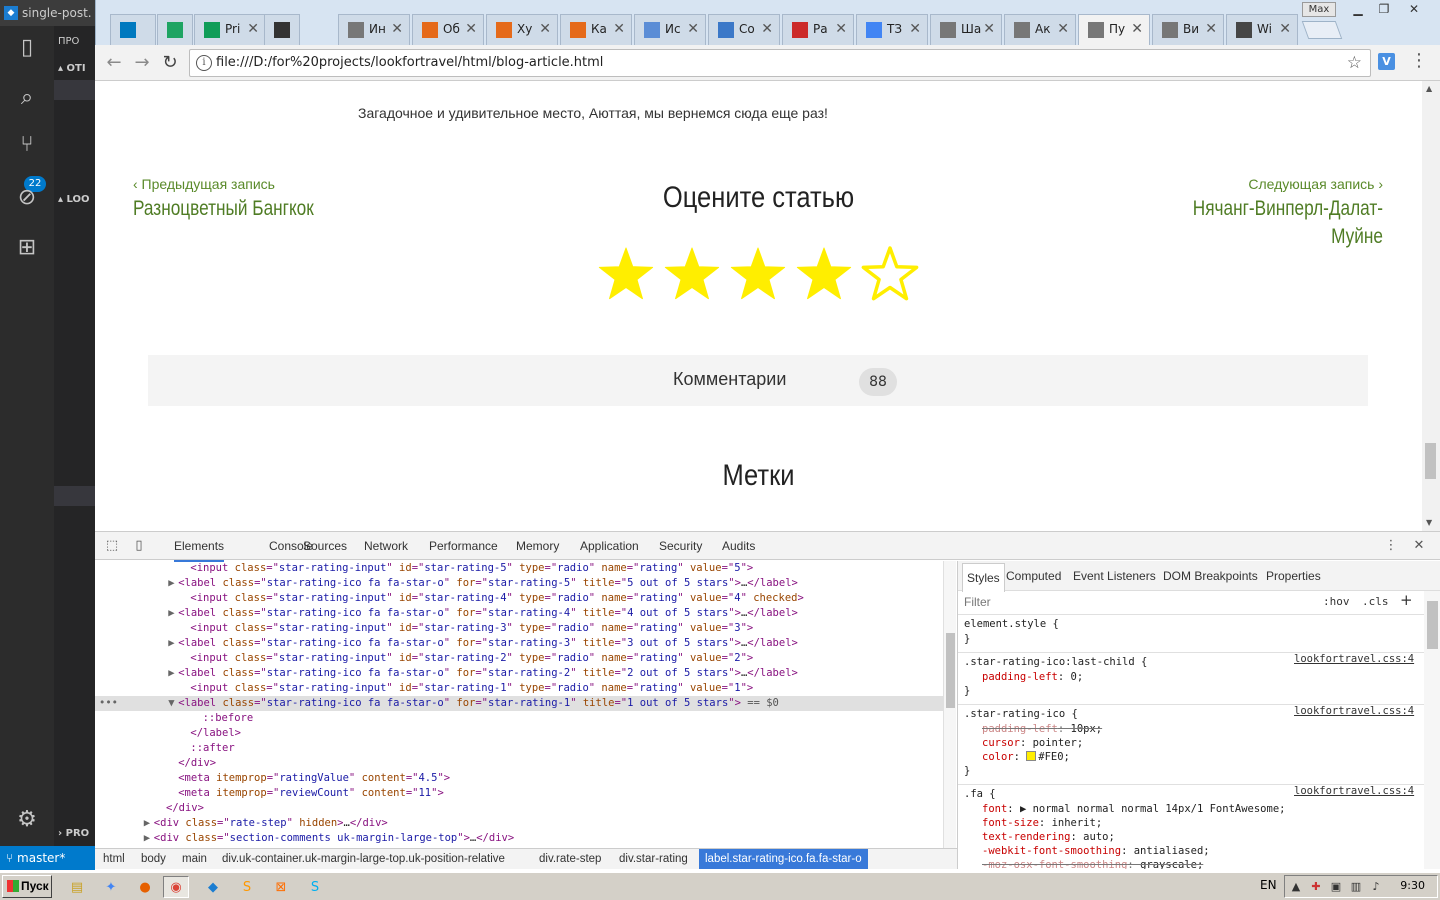 The height and width of the screenshot is (900, 1440). Describe the element at coordinates (522, 29) in the screenshot. I see `browser-tab: Ху ✕` at that location.